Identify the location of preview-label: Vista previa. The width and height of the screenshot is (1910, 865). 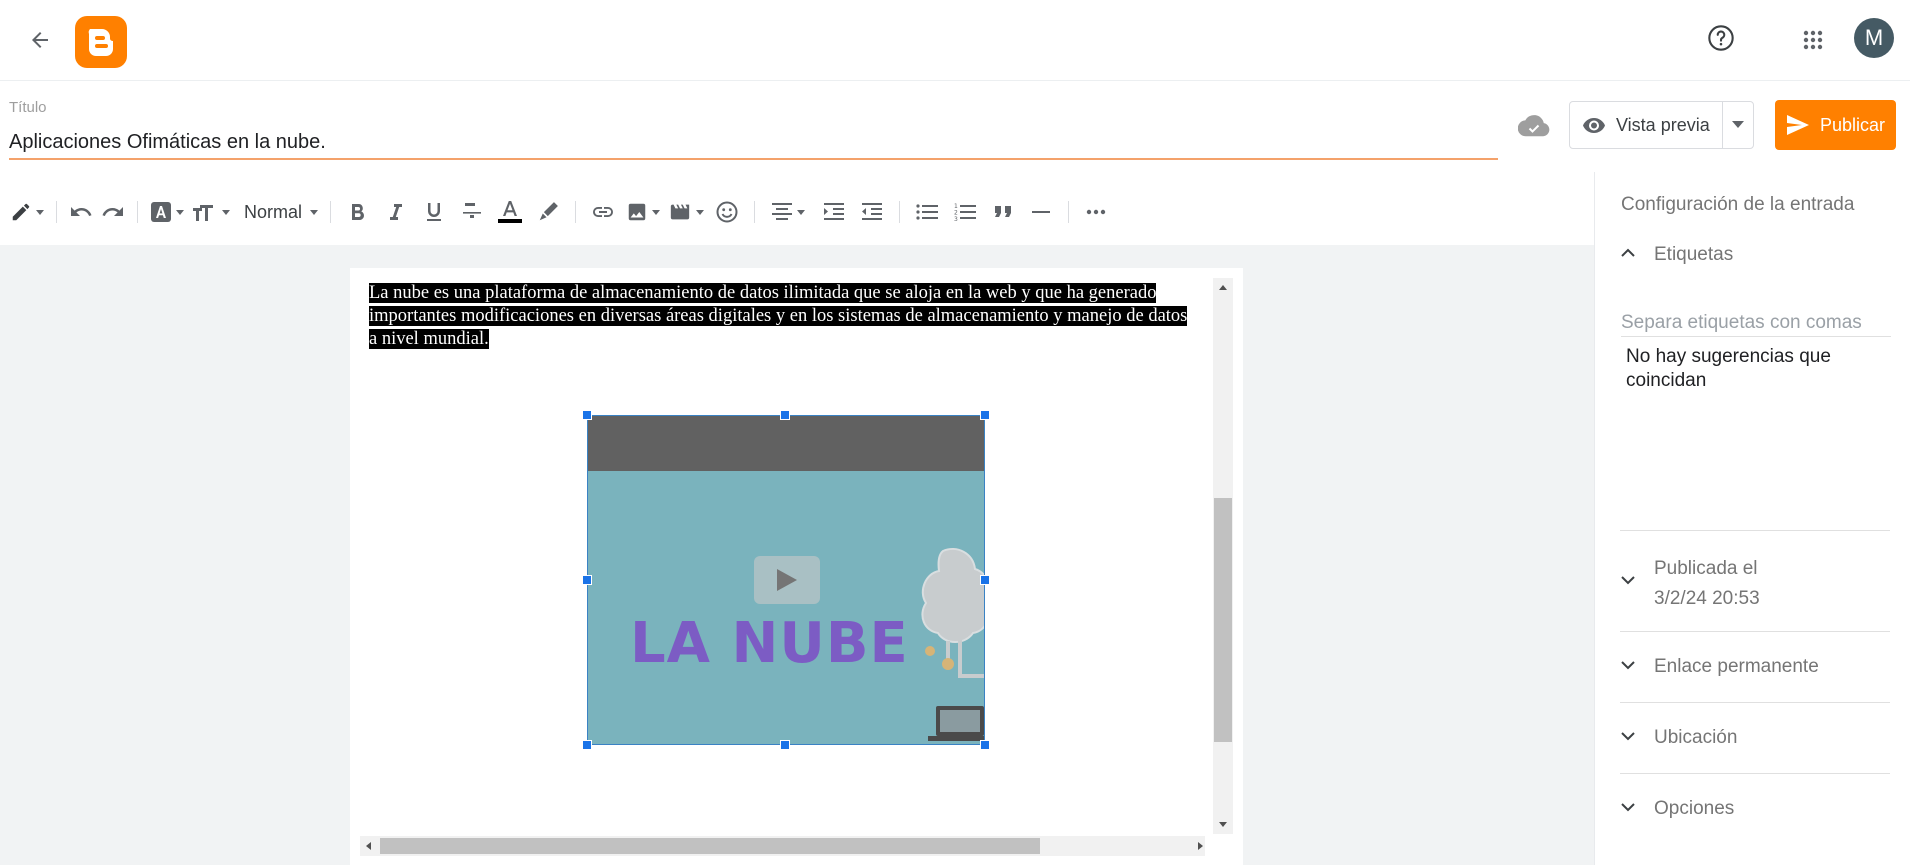
(1663, 124).